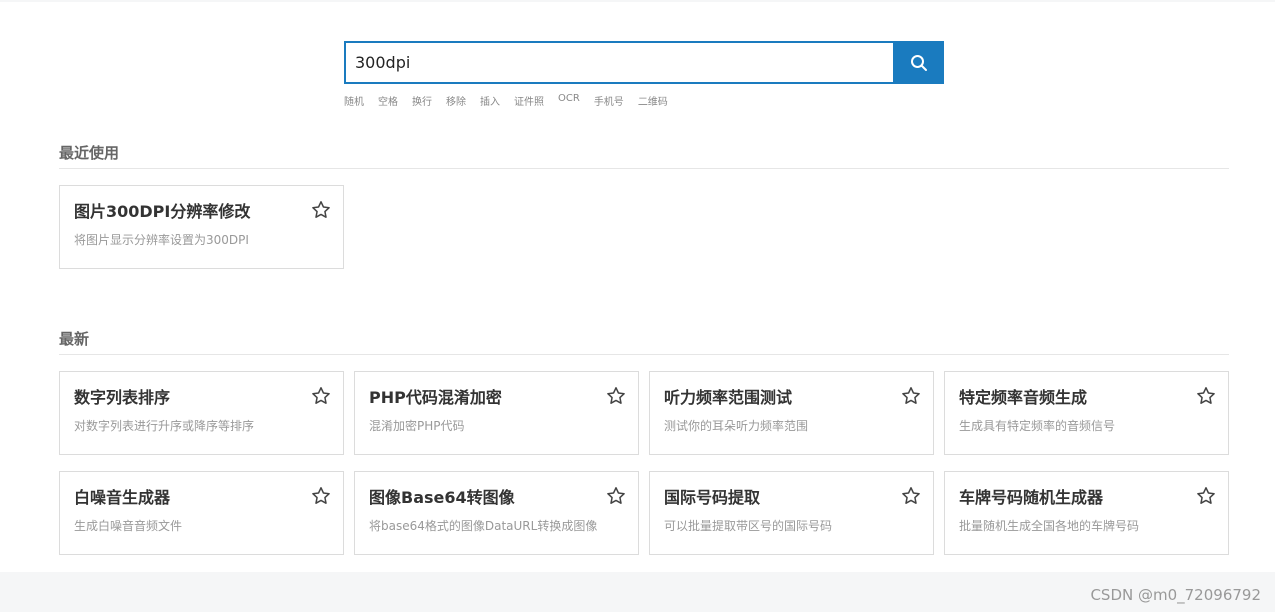  What do you see at coordinates (1086, 513) in the screenshot?
I see `tool-card: 车牌号码随机生成器 批量随机生成全国各地的车牌号码` at bounding box center [1086, 513].